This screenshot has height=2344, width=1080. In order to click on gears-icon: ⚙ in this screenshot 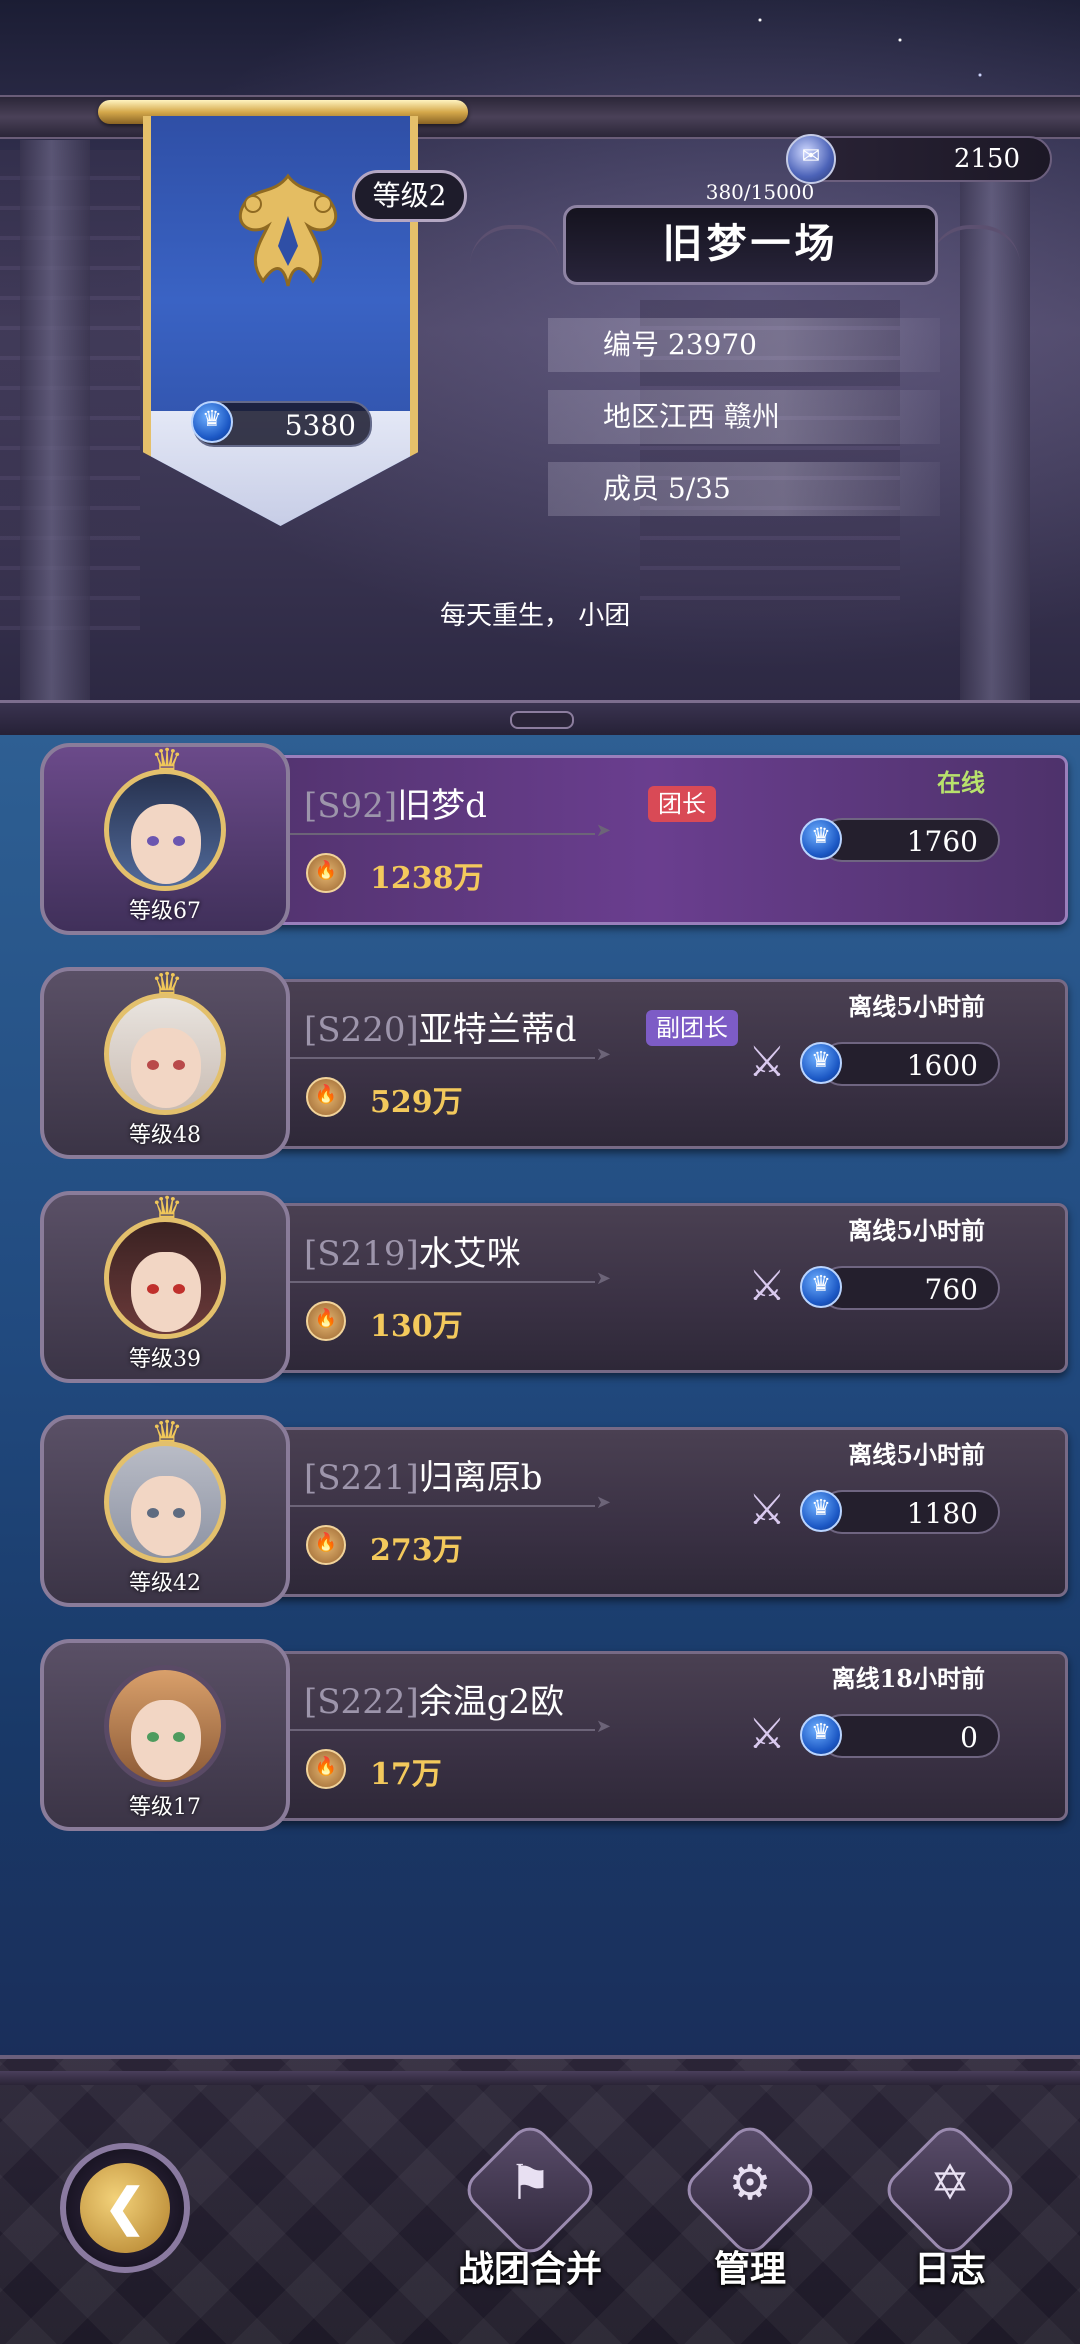, I will do `click(750, 2183)`.